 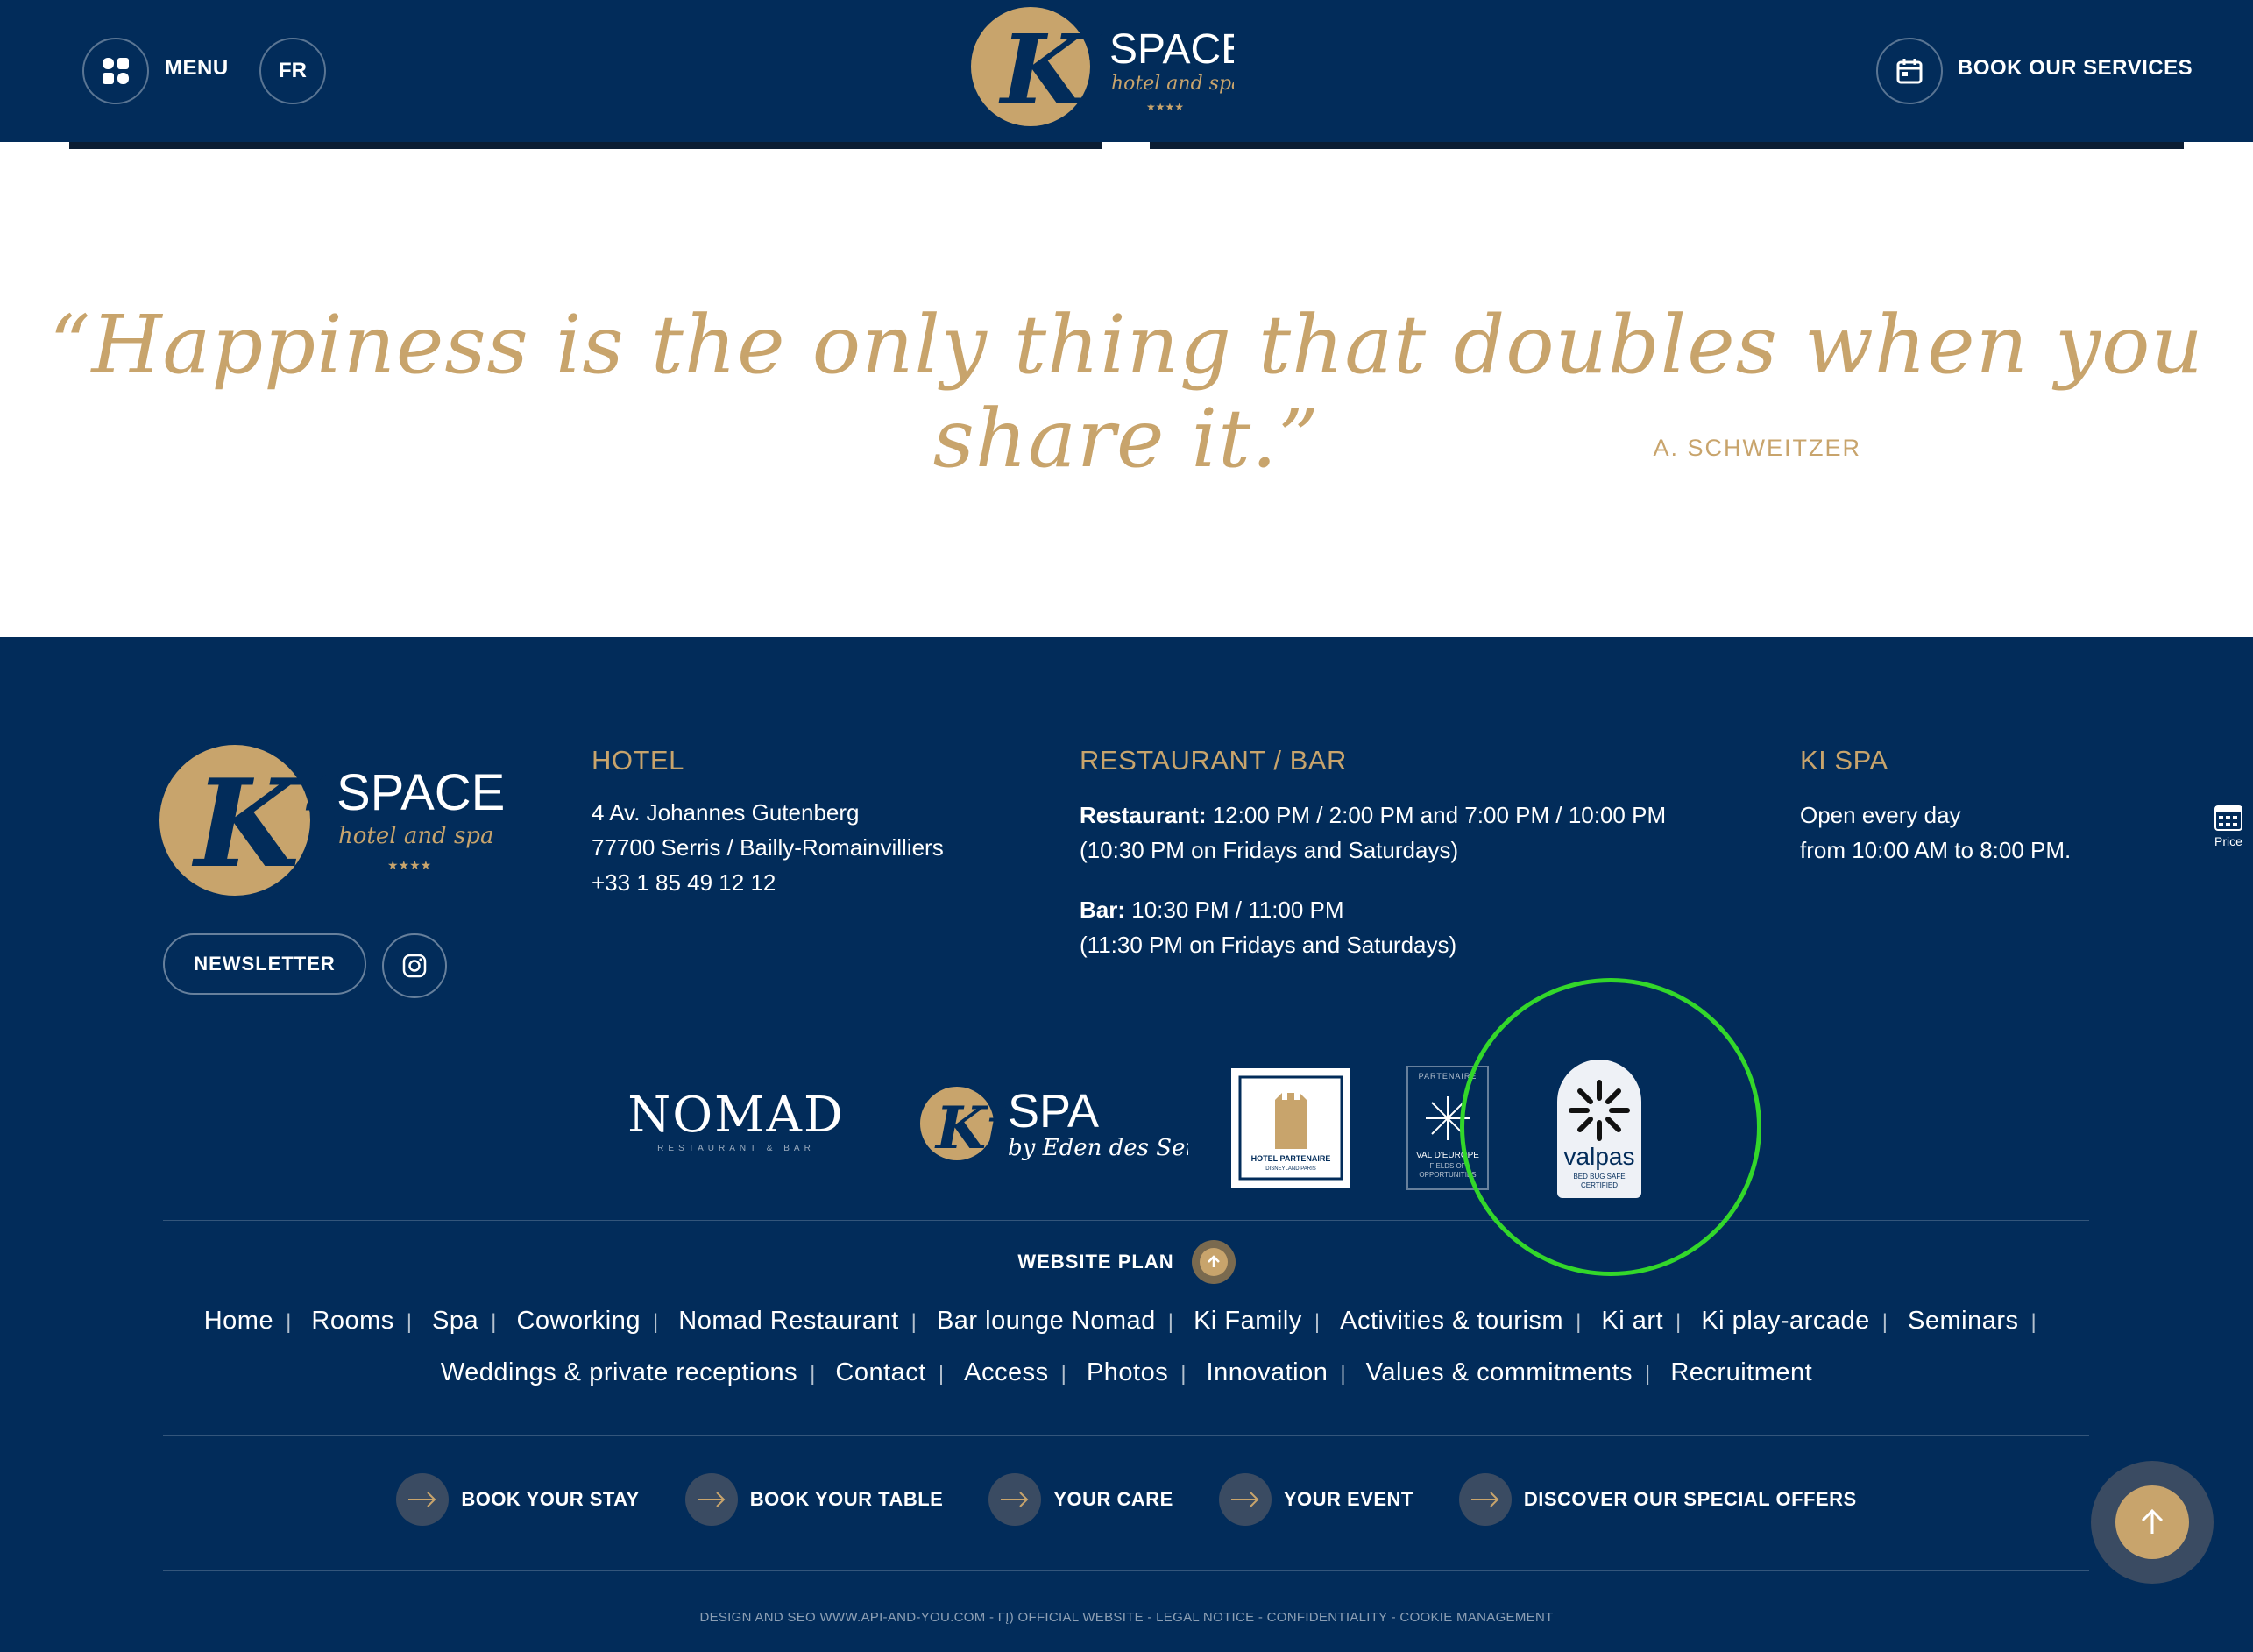 What do you see at coordinates (1599, 1185) in the screenshot?
I see `valpas-sub2: CERTIFIED` at bounding box center [1599, 1185].